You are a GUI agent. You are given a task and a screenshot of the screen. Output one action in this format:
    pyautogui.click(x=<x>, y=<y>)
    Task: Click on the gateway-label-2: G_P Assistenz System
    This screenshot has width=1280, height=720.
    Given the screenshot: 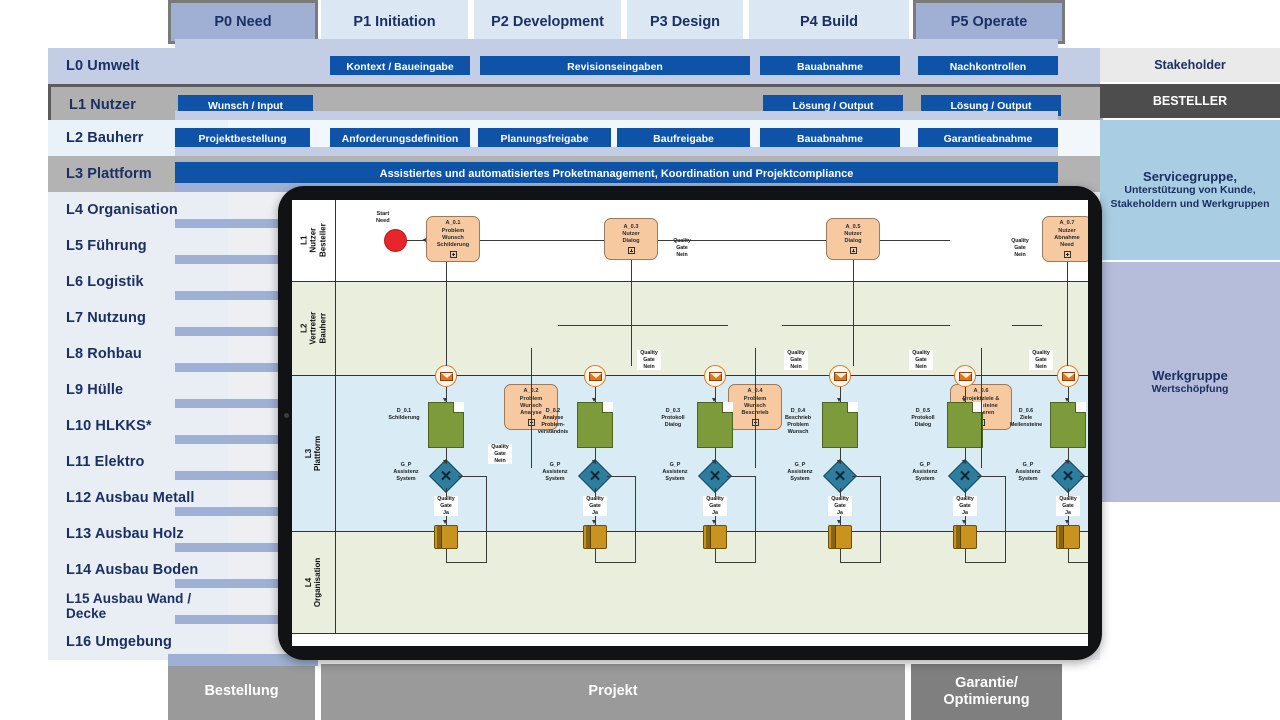 What is the action you would take?
    pyautogui.click(x=675, y=472)
    